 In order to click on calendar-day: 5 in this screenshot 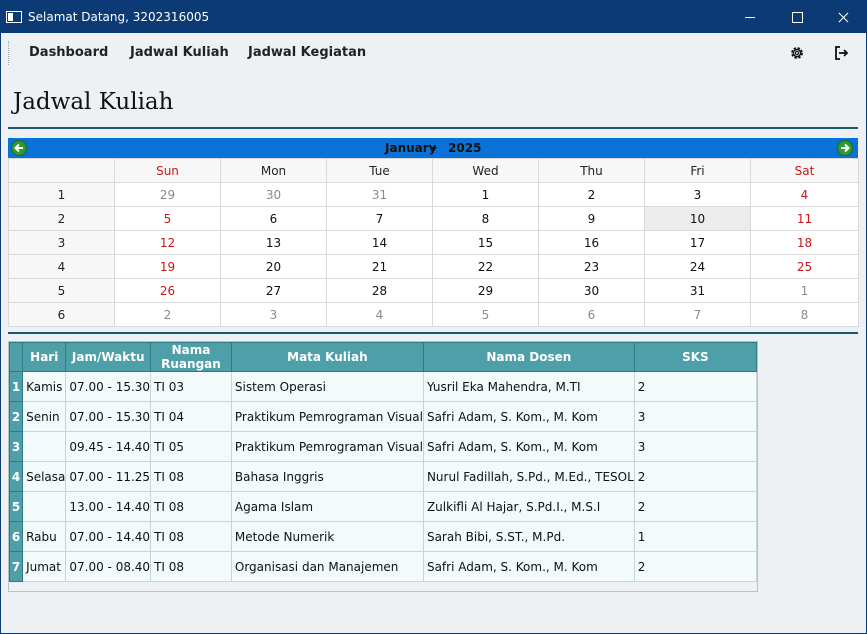, I will do `click(485, 314)`.